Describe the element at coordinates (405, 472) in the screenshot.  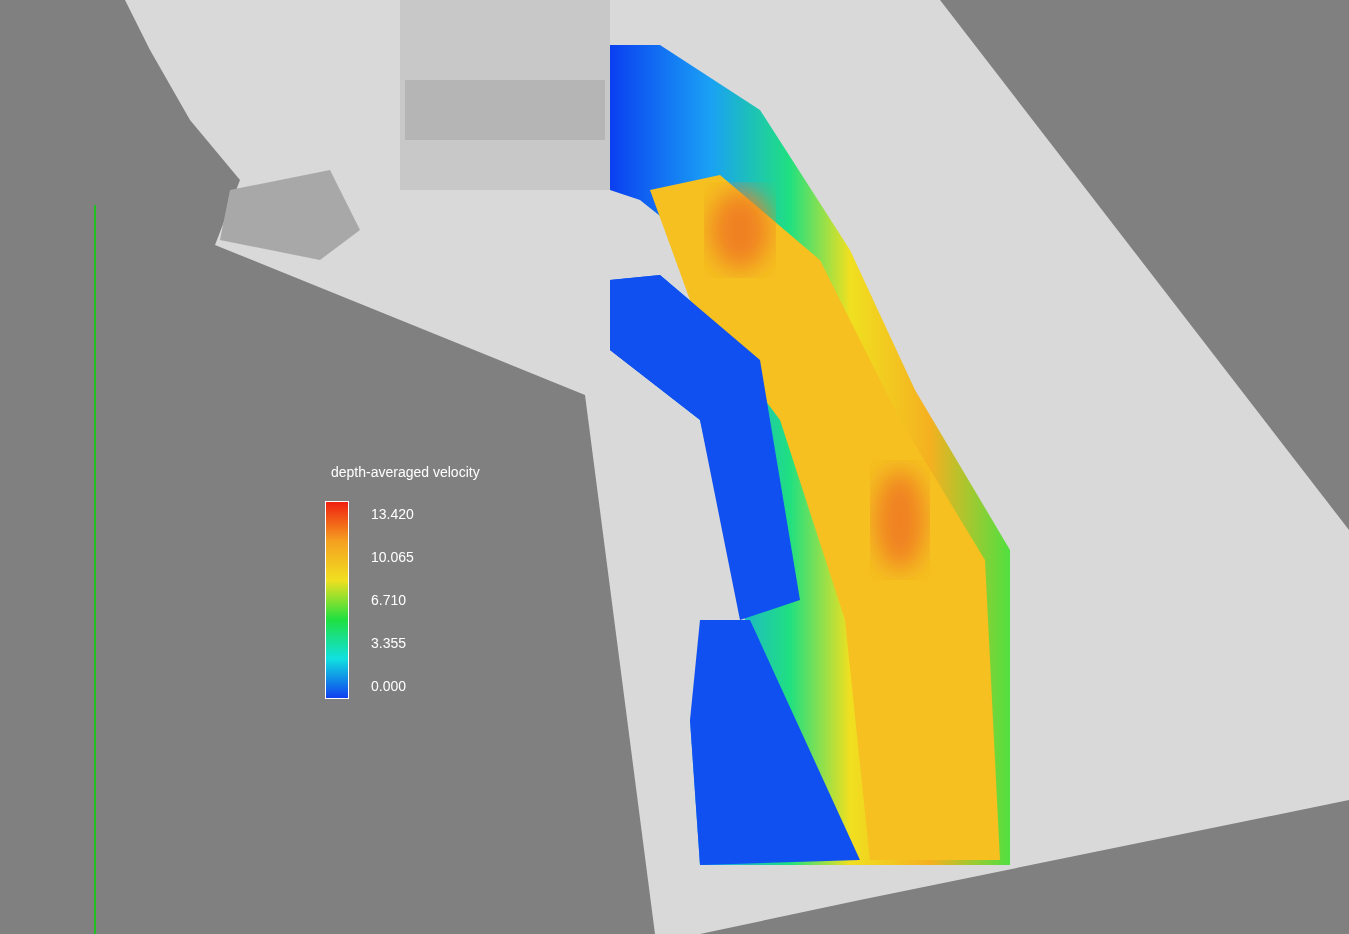
I see `legend-title: depth-averaged velocity` at that location.